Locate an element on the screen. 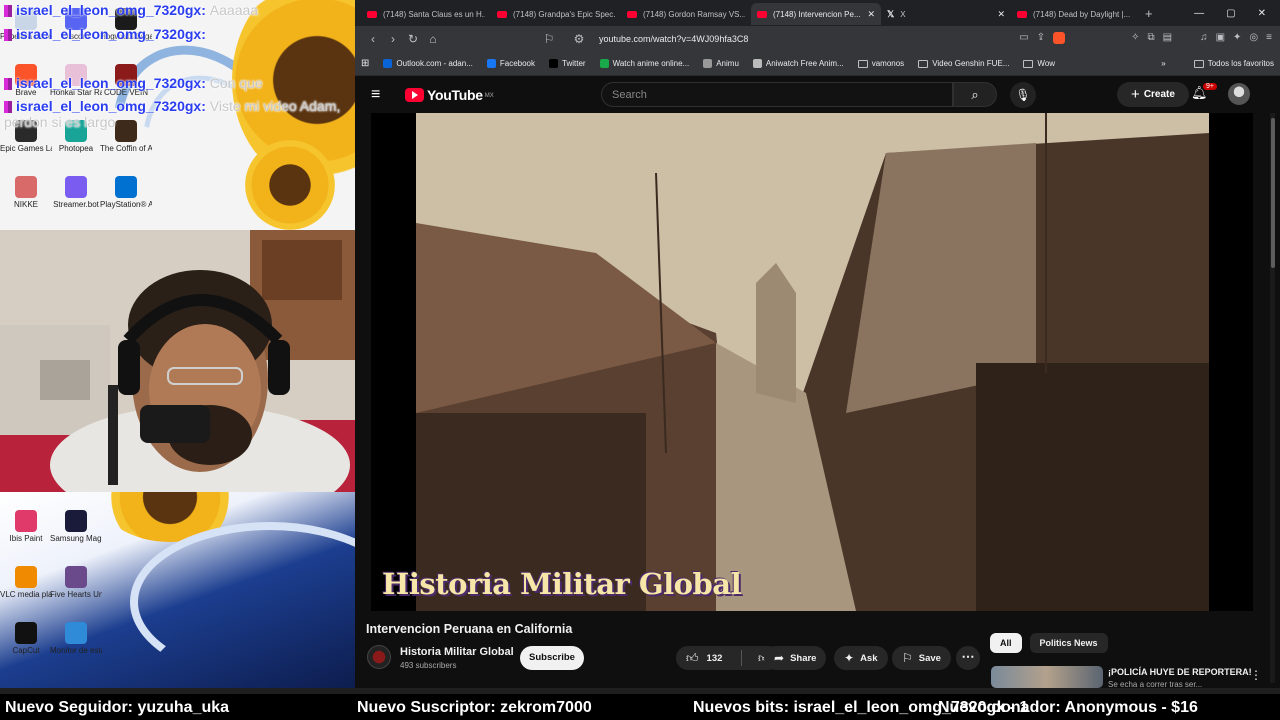 This screenshot has width=1280, height=720. desktop-shortcut: Ibis Paint is located at coordinates (26, 526).